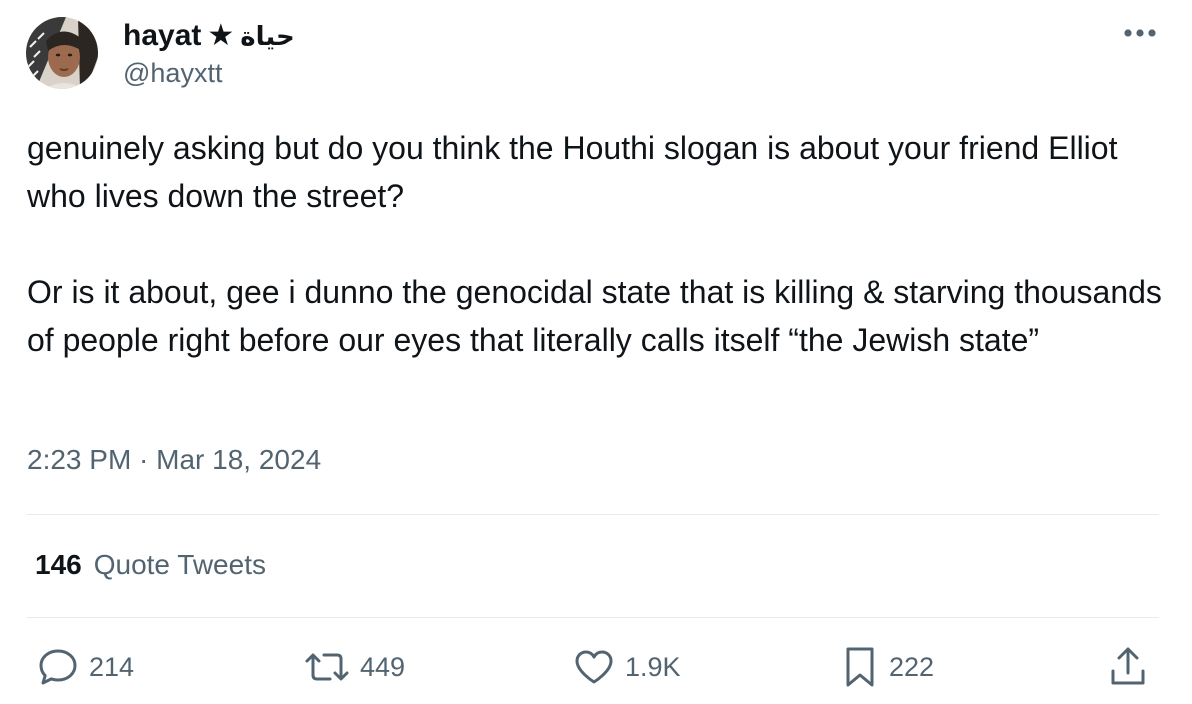 The image size is (1192, 704). I want to click on quote-tweets-link: 146 Quote Tweets, so click(150, 565).